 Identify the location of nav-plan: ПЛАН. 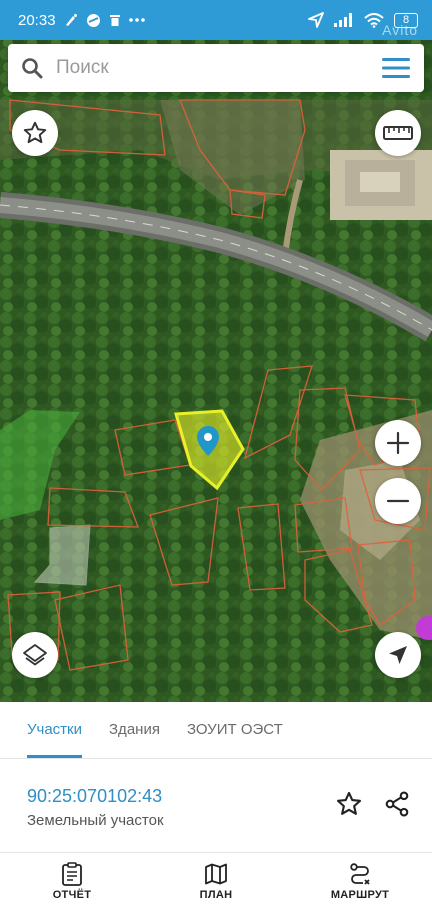
(216, 881).